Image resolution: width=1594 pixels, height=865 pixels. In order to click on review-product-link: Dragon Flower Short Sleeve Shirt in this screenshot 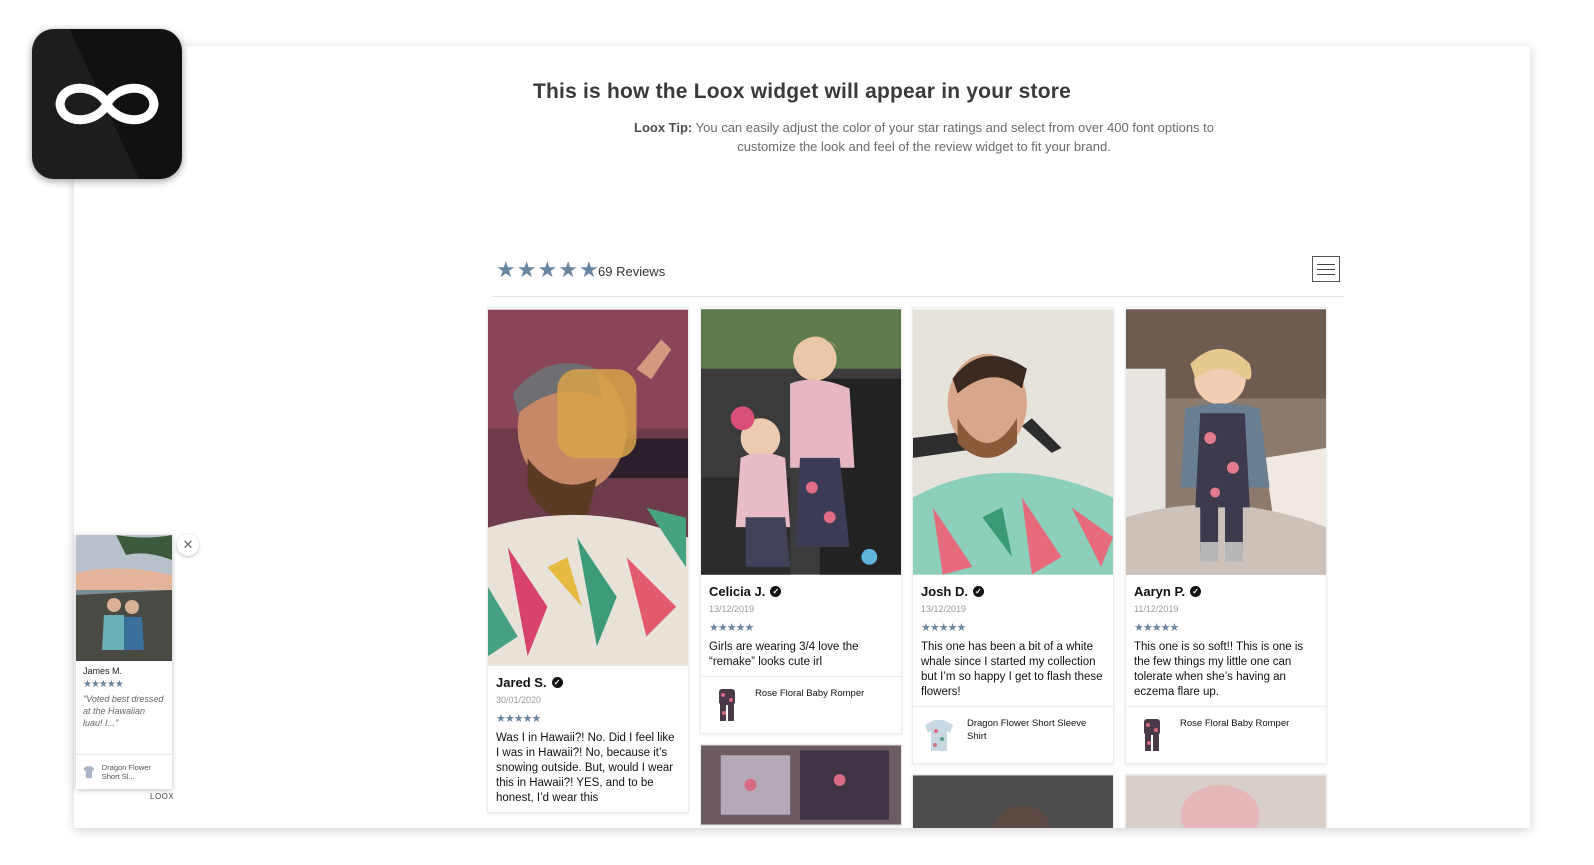, I will do `click(1013, 734)`.